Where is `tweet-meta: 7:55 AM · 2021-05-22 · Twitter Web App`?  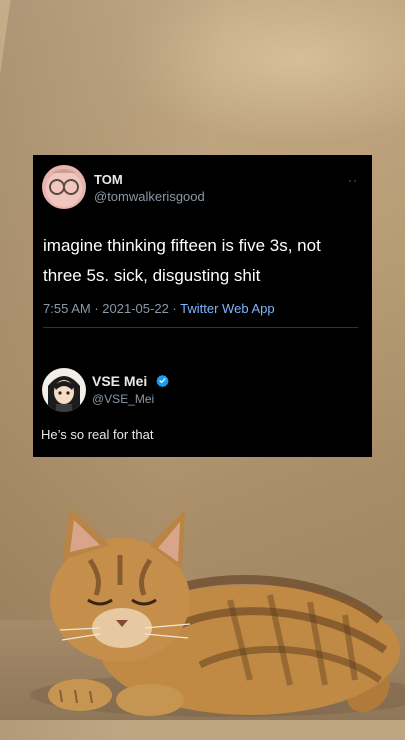 tweet-meta: 7:55 AM · 2021-05-22 · Twitter Web App is located at coordinates (159, 308).